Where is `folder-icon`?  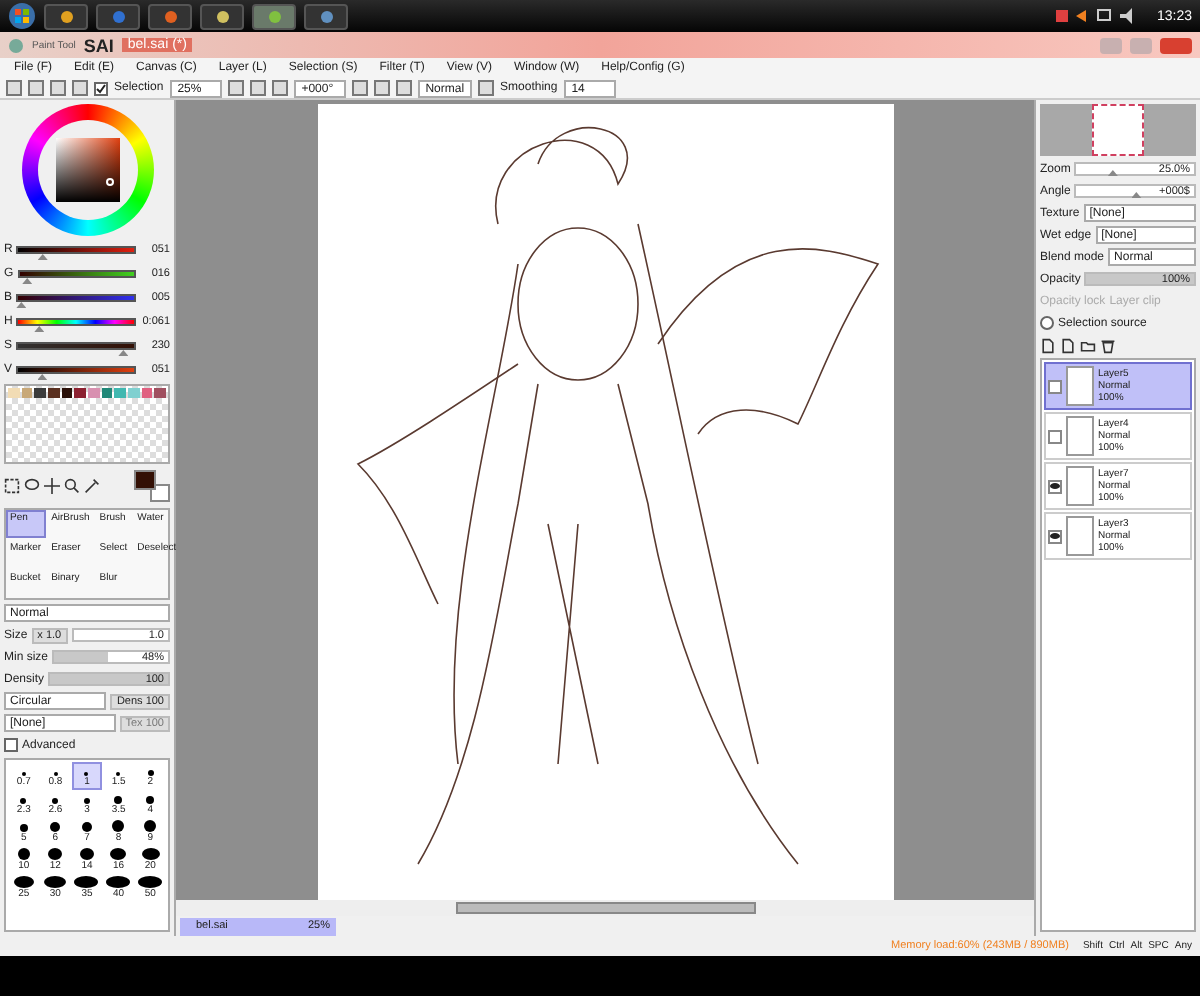
folder-icon is located at coordinates (1088, 345).